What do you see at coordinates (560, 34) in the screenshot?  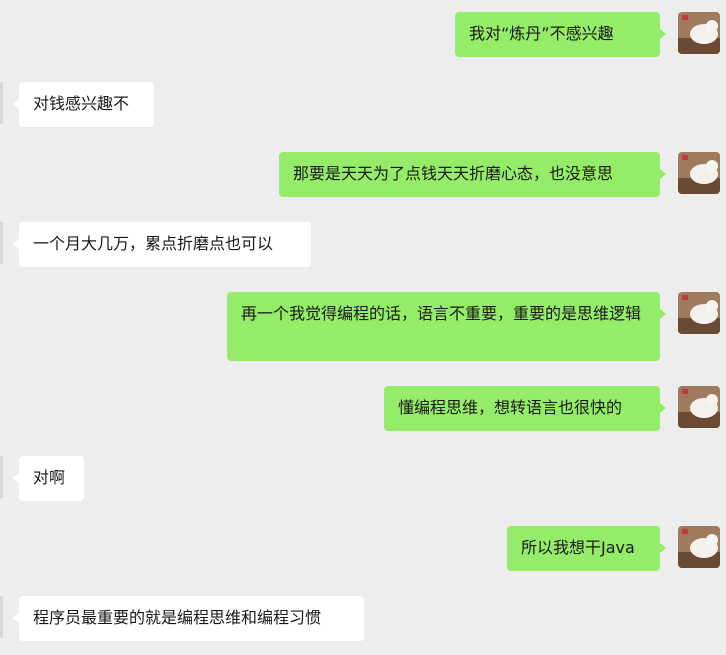 I see `message-bubble-self: 我对“炼丹”不感兴趣` at bounding box center [560, 34].